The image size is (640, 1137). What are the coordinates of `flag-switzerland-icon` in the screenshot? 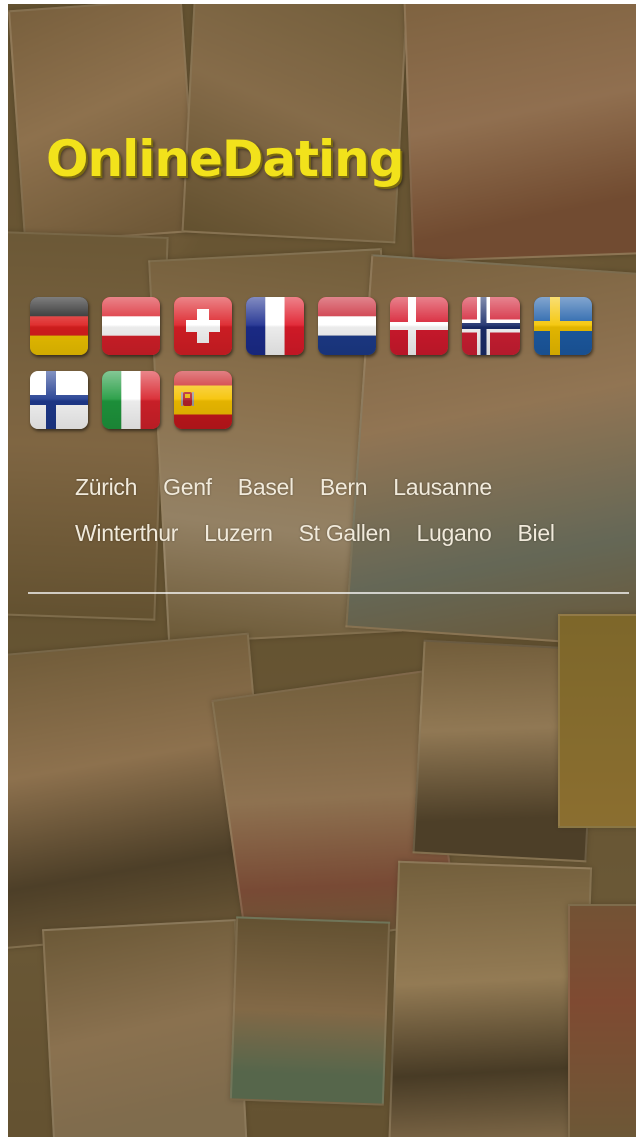 It's located at (203, 326).